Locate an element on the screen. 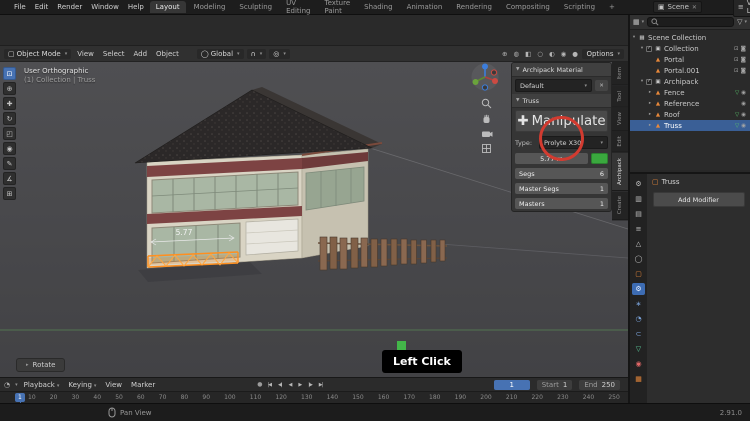 This screenshot has height=421, width=750. tool-button: ✚ is located at coordinates (9, 103).